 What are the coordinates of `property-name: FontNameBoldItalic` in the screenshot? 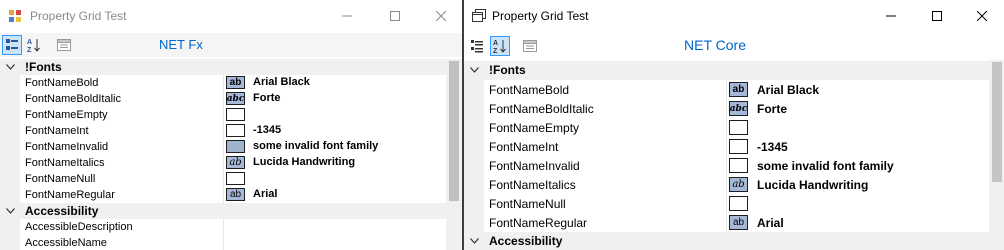 It's located at (541, 109).